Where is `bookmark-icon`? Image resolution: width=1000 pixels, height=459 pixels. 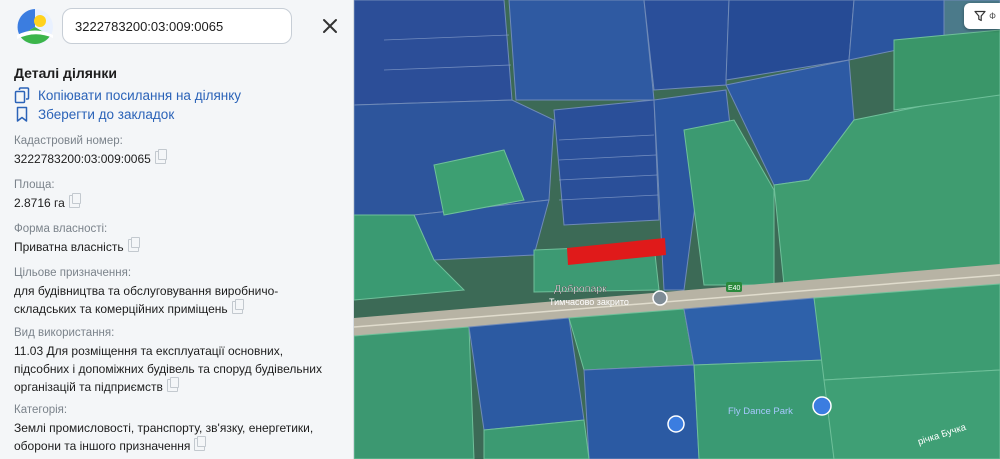 bookmark-icon is located at coordinates (22, 114).